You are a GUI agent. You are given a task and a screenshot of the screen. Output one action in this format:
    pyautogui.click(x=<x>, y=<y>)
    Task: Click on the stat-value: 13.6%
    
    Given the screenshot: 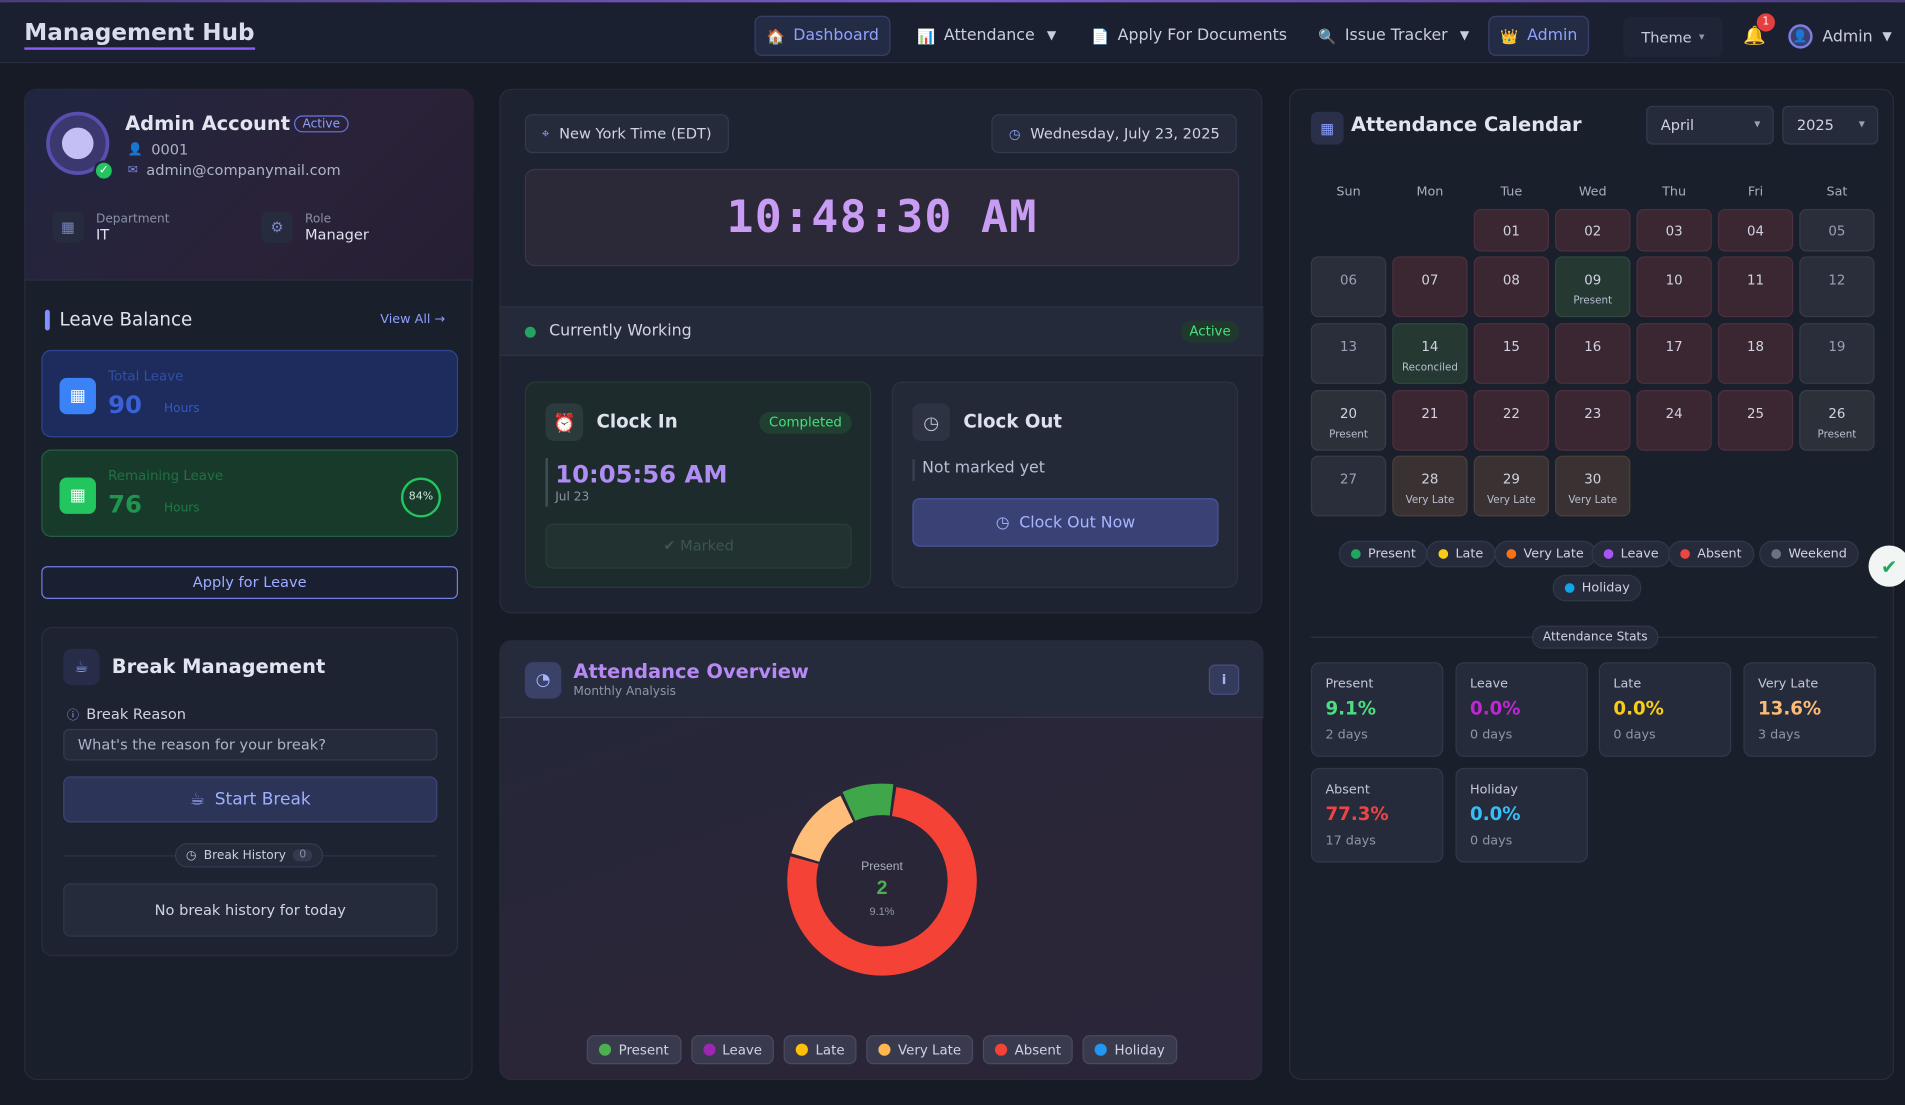 What is the action you would take?
    pyautogui.click(x=1789, y=708)
    